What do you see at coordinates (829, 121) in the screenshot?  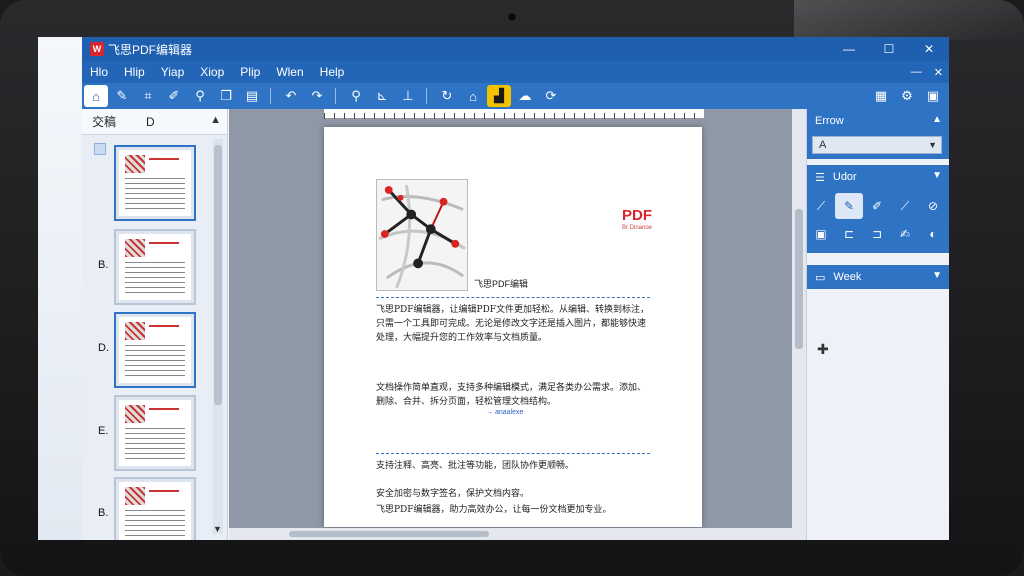 I see `section-title: Errow` at bounding box center [829, 121].